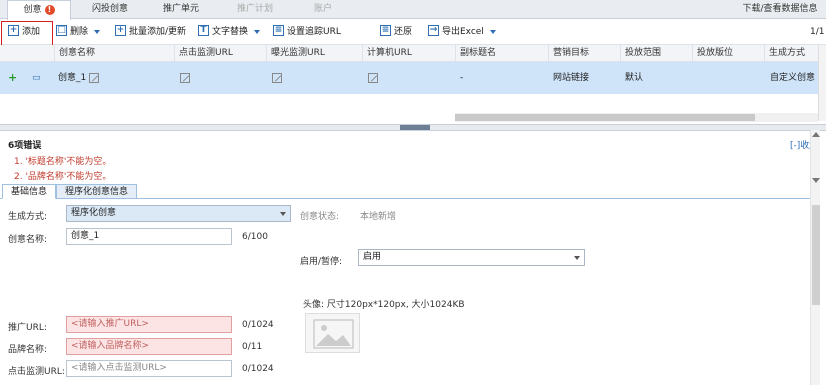  What do you see at coordinates (97, 191) in the screenshot?
I see `tab-programmatic-info: 程序化创意信息` at bounding box center [97, 191].